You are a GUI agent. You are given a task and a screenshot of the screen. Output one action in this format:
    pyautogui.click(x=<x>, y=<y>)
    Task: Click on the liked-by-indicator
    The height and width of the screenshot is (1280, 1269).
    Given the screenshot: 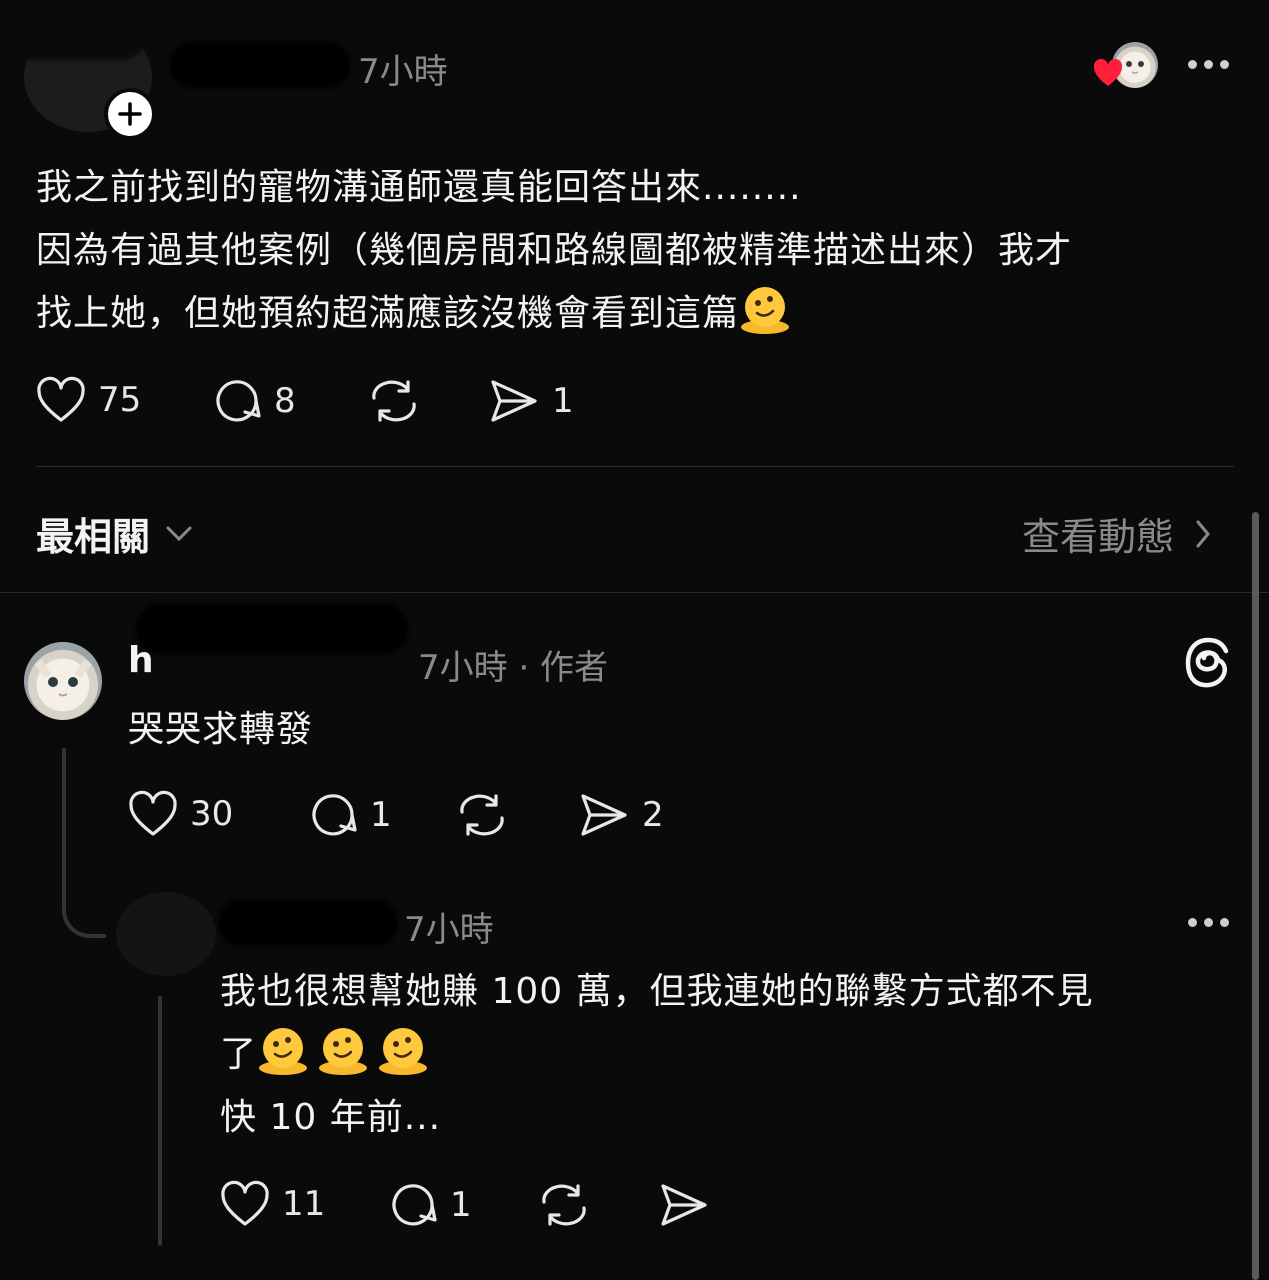 What is the action you would take?
    pyautogui.click(x=1127, y=66)
    